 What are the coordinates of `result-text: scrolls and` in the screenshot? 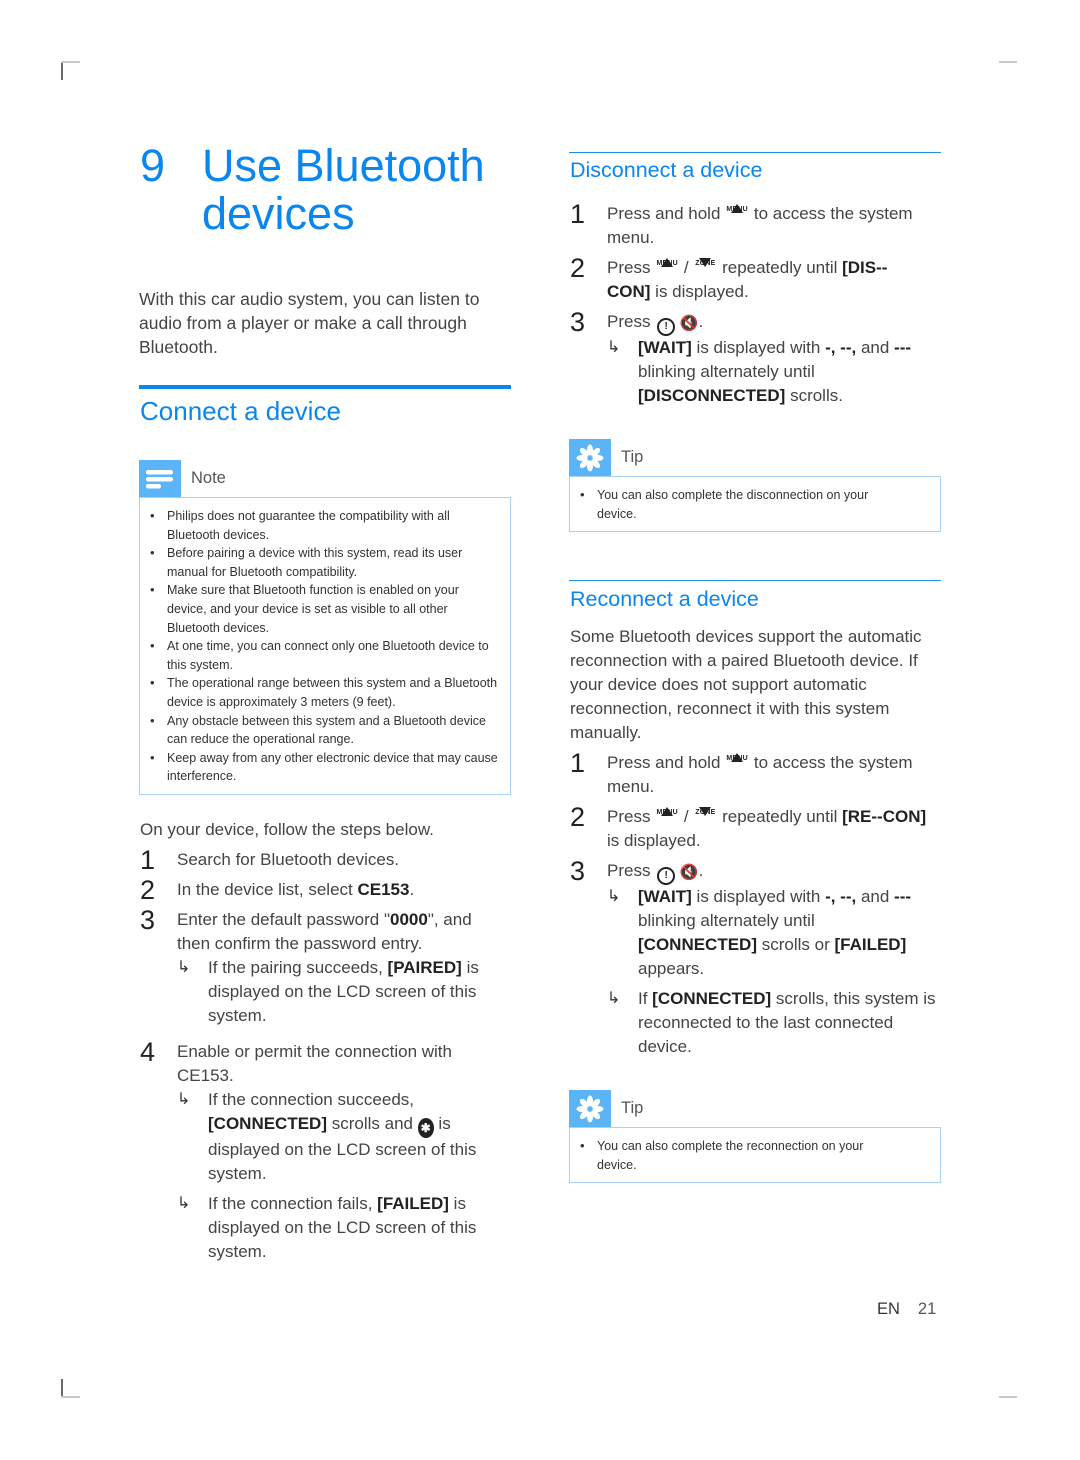 It's located at (372, 1123).